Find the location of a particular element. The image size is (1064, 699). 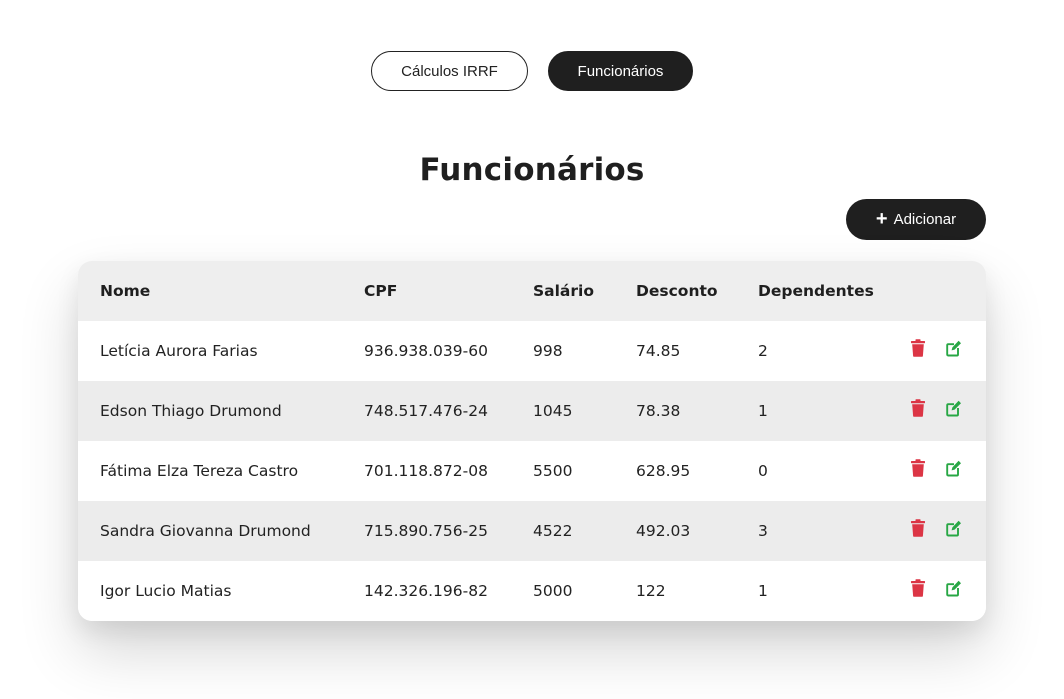

header-nome: Nome is located at coordinates (125, 291).